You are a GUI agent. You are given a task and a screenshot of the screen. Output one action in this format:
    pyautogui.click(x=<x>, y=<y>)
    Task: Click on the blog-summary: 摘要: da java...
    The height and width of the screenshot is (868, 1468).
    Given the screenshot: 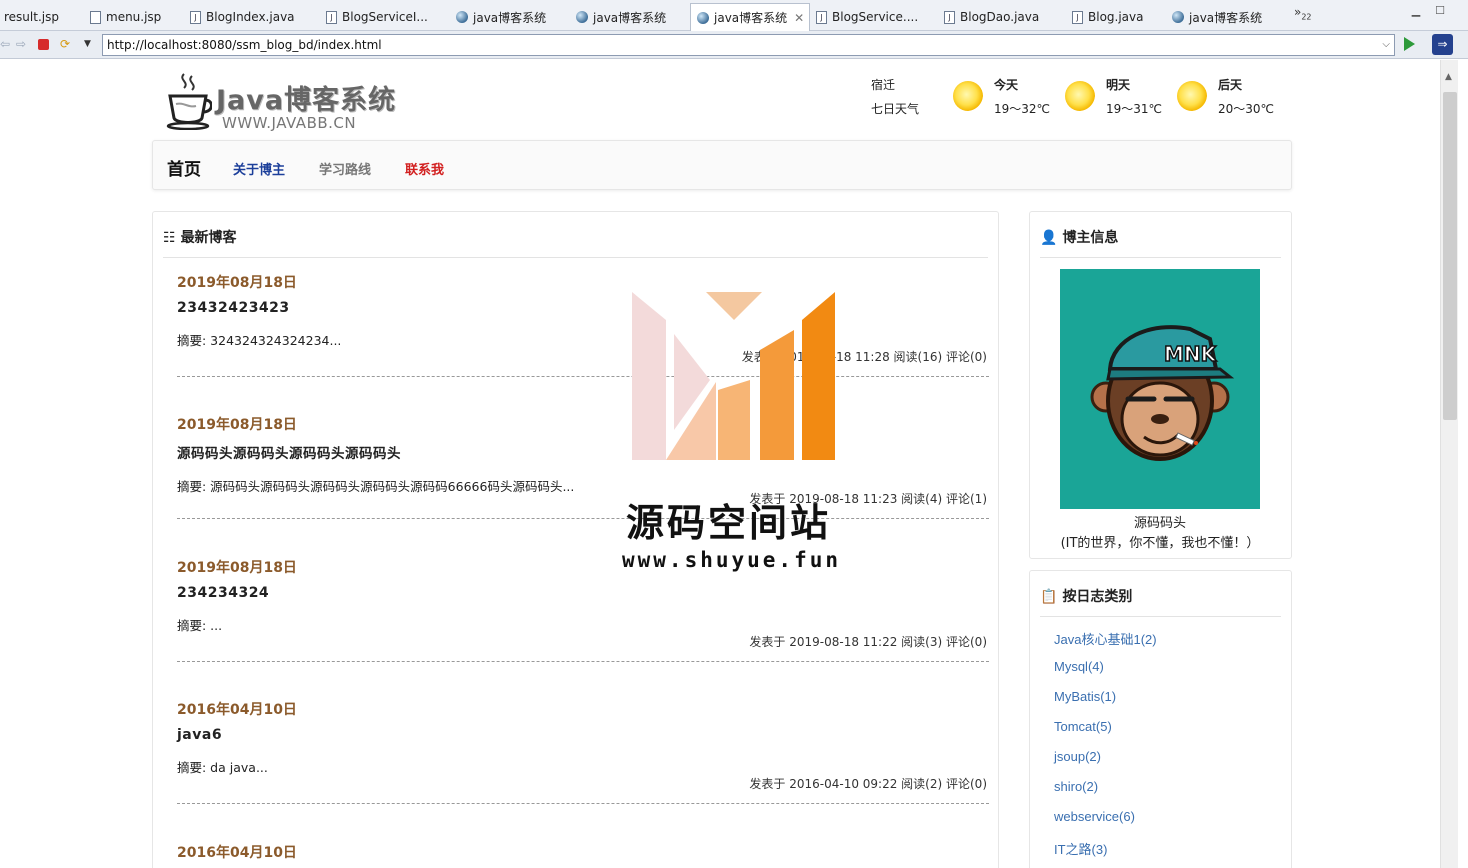 What is the action you would take?
    pyautogui.click(x=222, y=767)
    